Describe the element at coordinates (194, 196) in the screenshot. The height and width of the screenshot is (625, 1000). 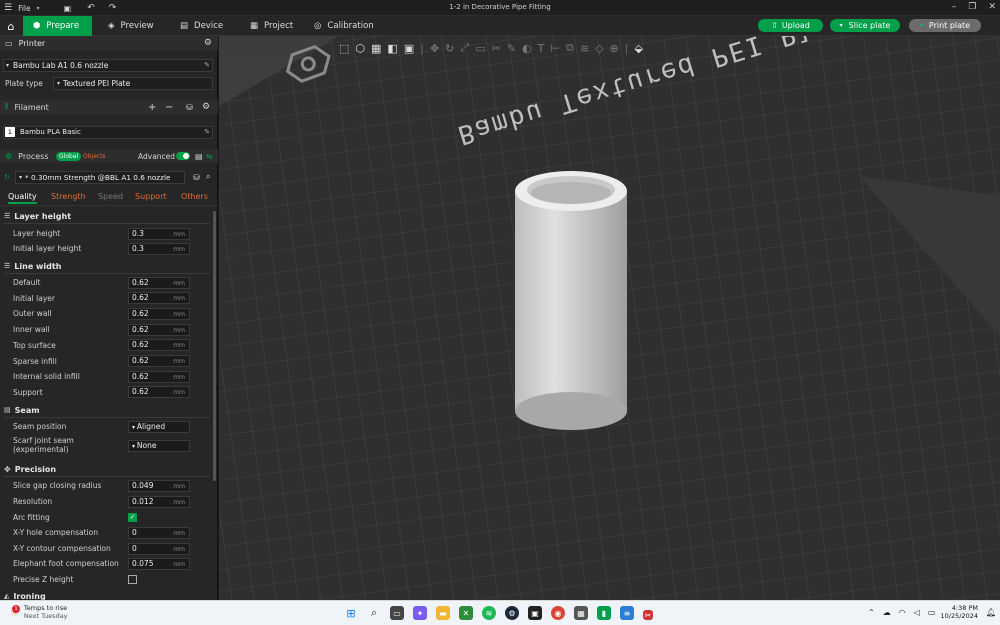
I see `tab-others: Others` at that location.